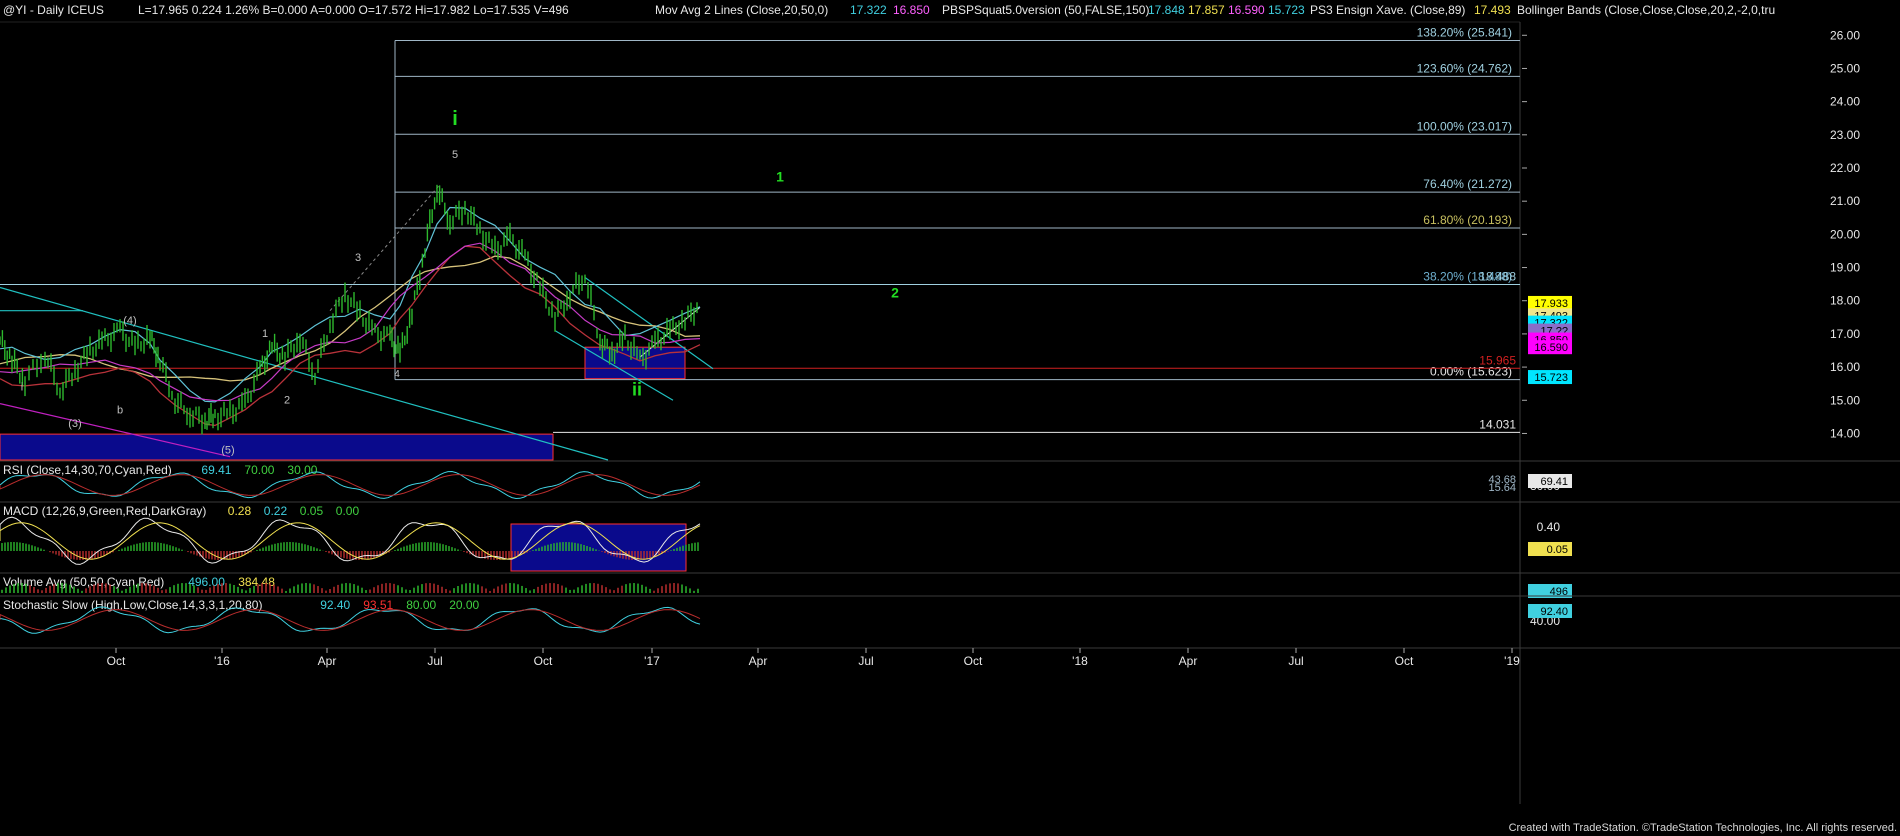 This screenshot has height=836, width=1900. What do you see at coordinates (222, 661) in the screenshot?
I see `x-tick-label: '16` at bounding box center [222, 661].